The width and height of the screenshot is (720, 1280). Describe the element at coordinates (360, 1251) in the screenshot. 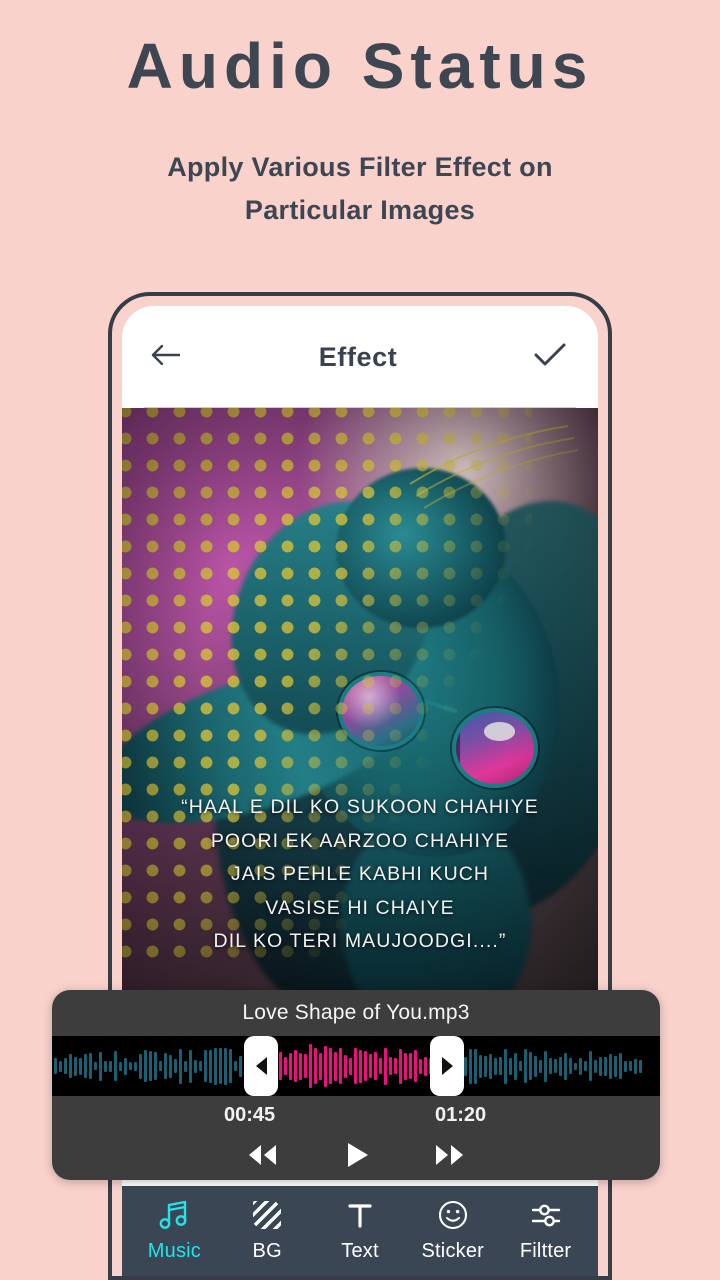

I see `tab-label: Text` at that location.